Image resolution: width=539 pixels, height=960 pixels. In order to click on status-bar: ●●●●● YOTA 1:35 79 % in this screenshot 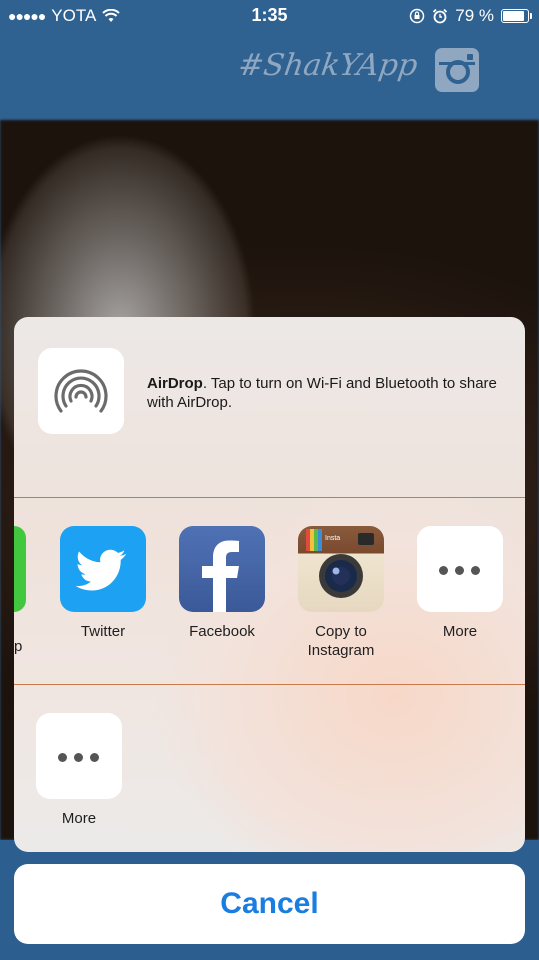, I will do `click(269, 16)`.